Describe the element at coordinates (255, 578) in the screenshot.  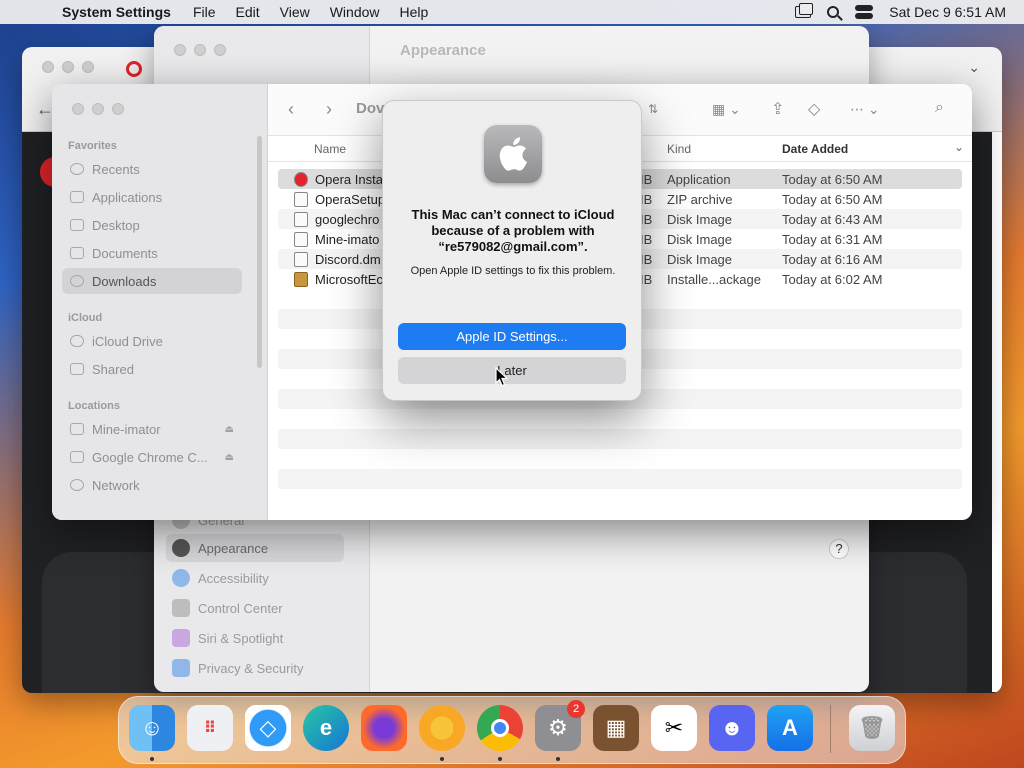
I see `settings-item-accessibility: Accessibility` at that location.